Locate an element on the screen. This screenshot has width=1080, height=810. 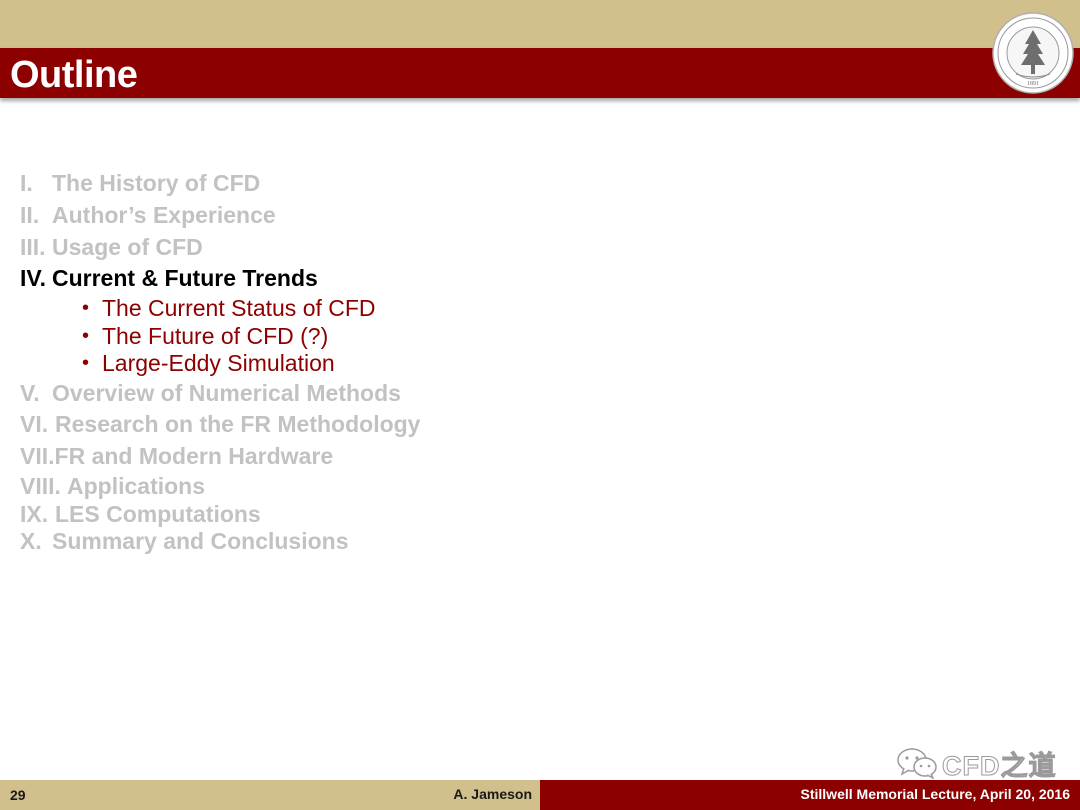
outline-item-2: II. Author’s Experience is located at coordinates (370, 216).